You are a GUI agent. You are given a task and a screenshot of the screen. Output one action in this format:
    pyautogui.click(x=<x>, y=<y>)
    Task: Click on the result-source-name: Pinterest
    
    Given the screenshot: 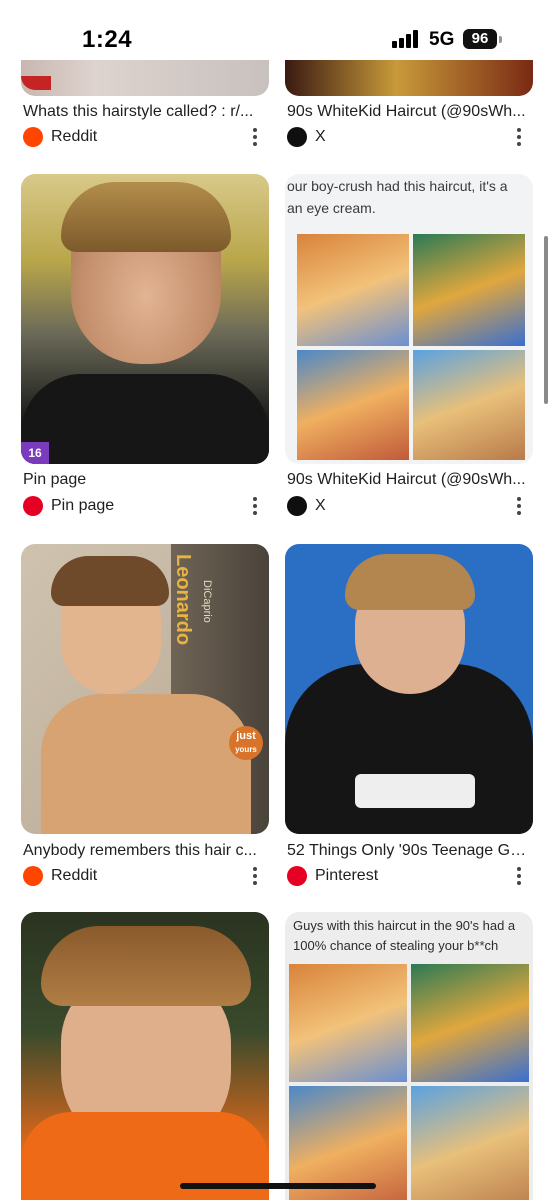 What is the action you would take?
    pyautogui.click(x=347, y=875)
    